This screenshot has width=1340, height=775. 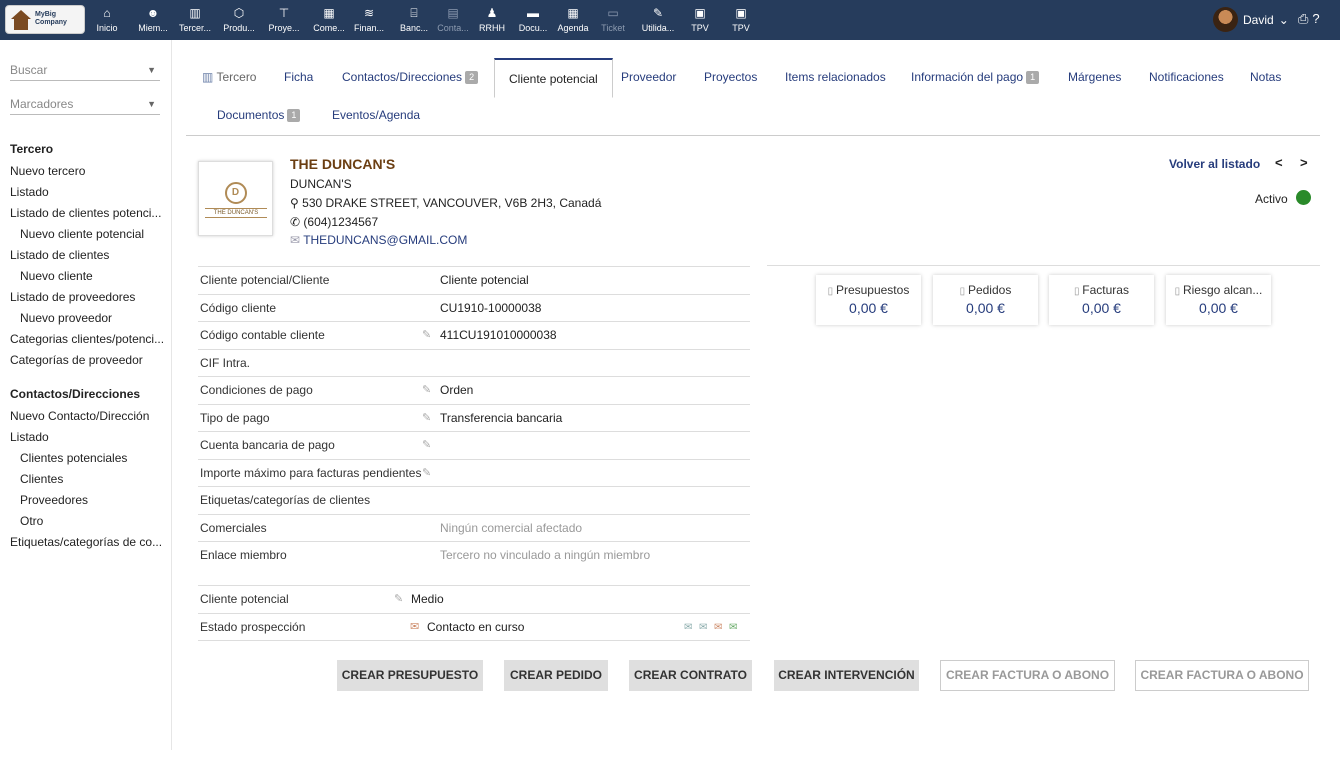 What do you see at coordinates (410, 77) in the screenshot?
I see `tab-contactos: Contactos/Direcciones 2` at bounding box center [410, 77].